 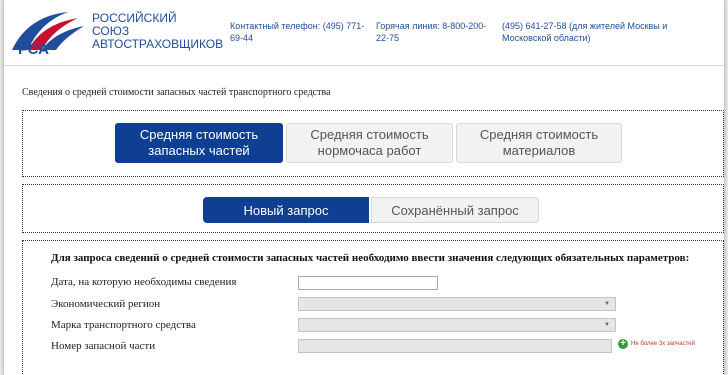 I want to click on logo-text: РСА, so click(x=33, y=48).